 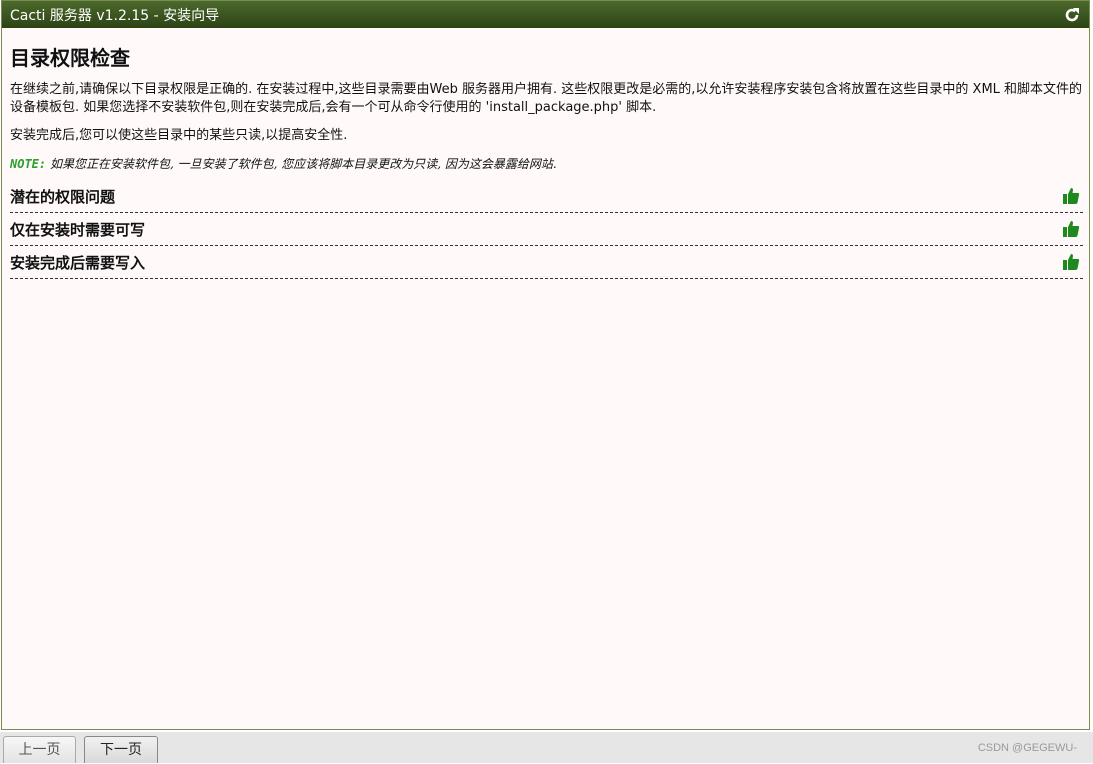 I want to click on check-row-post-install-write: 安装完成后需要写入, so click(x=546, y=262).